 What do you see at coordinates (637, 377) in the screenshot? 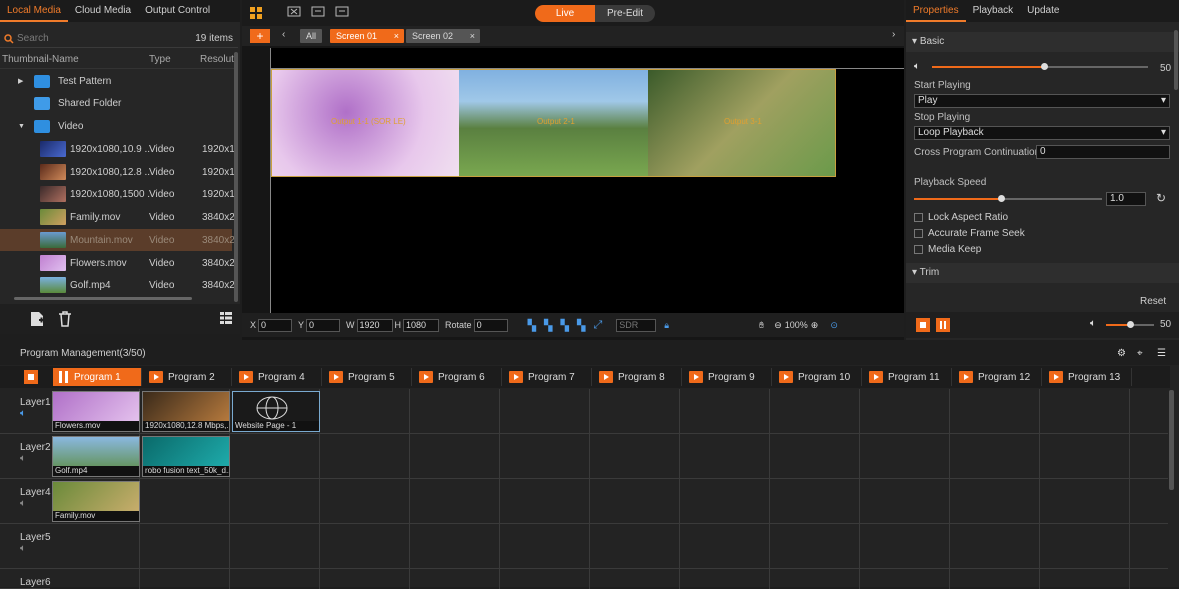
I see `program-tab: Program 8` at bounding box center [637, 377].